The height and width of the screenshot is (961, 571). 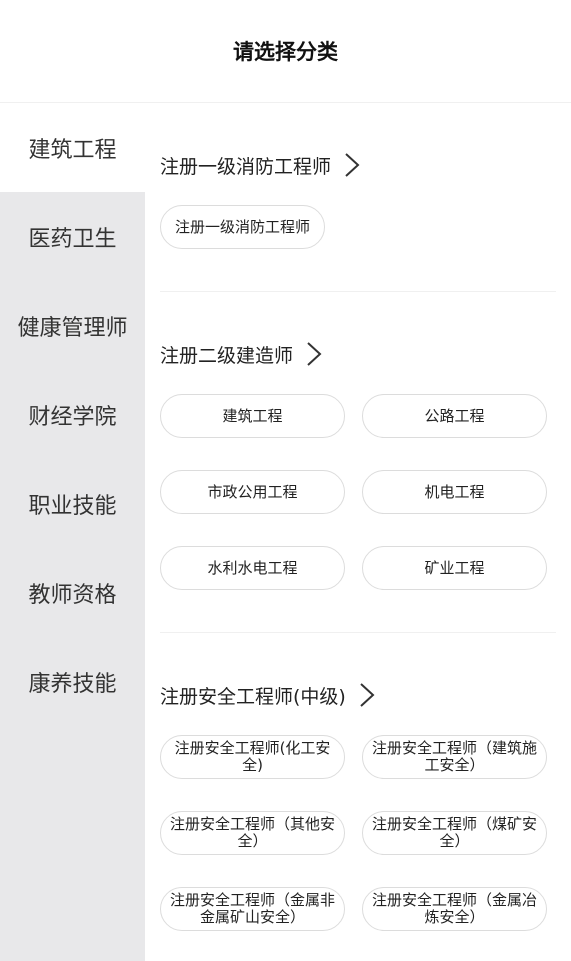 I want to click on header: 请选择分类, so click(x=285, y=51).